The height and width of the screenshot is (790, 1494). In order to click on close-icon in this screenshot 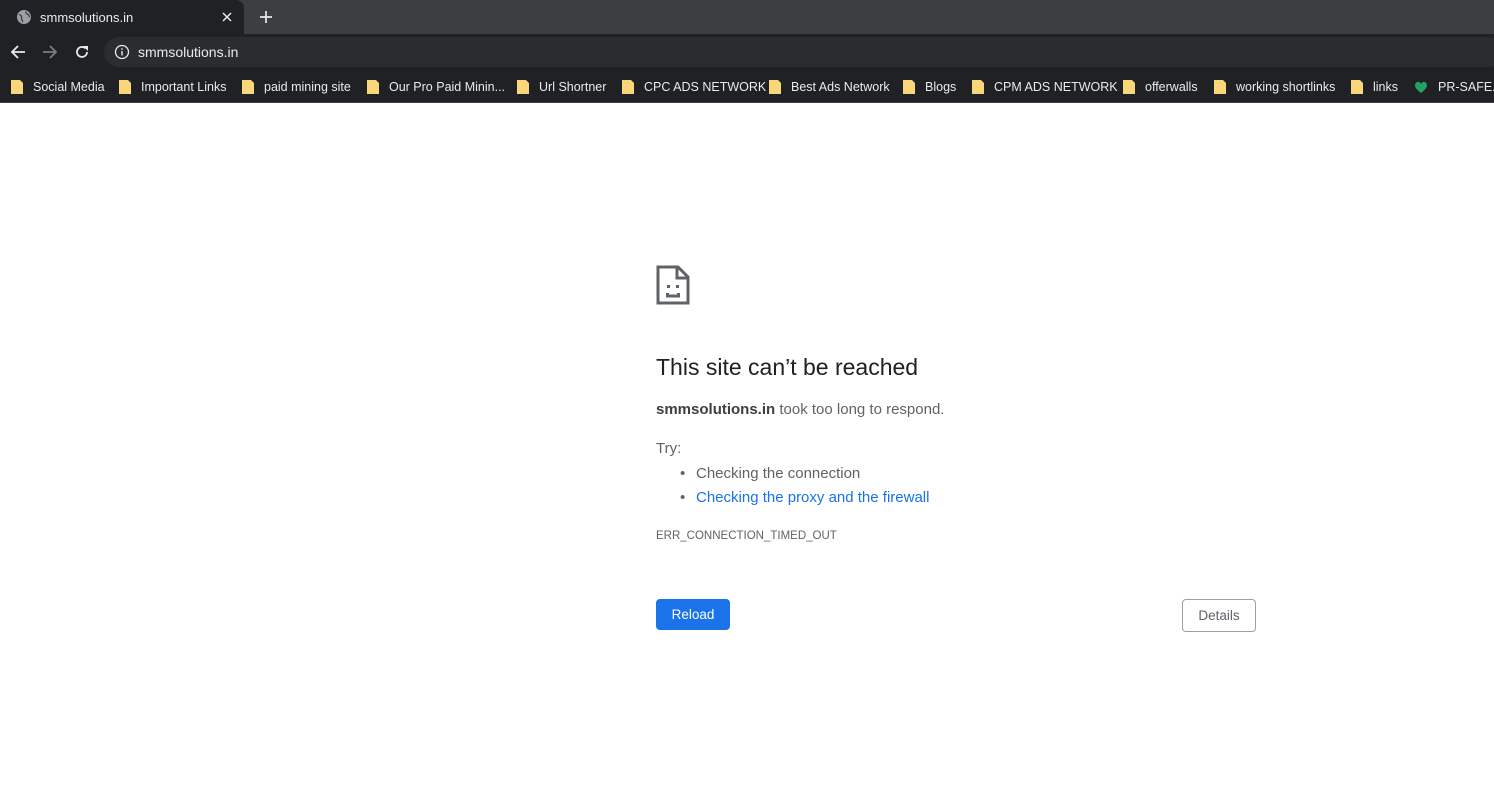, I will do `click(227, 17)`.